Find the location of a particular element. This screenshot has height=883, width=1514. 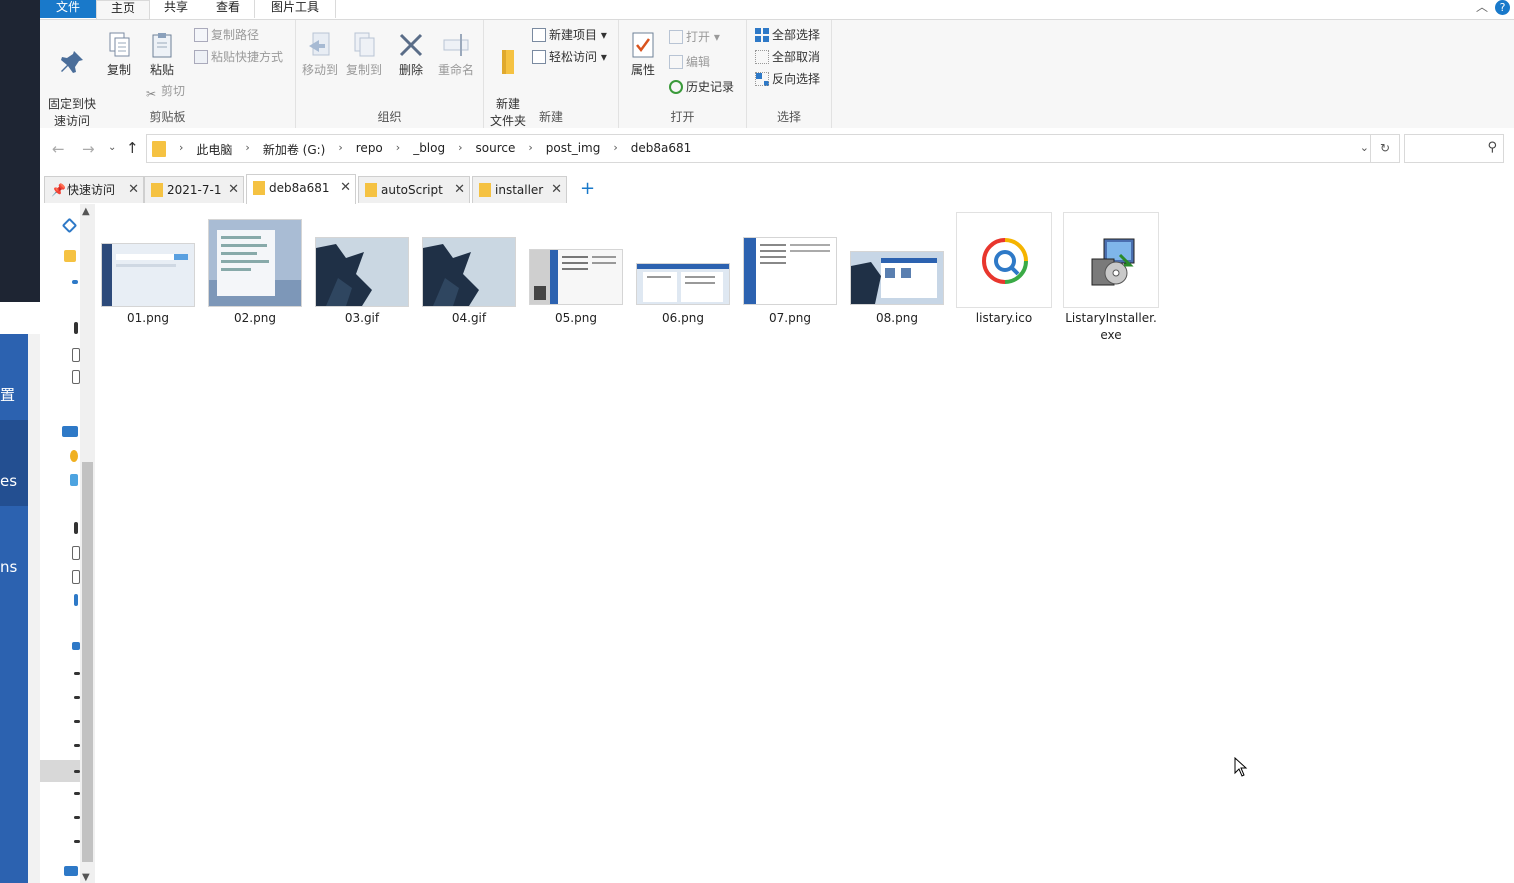

quick-access-icon is located at coordinates (69, 225).